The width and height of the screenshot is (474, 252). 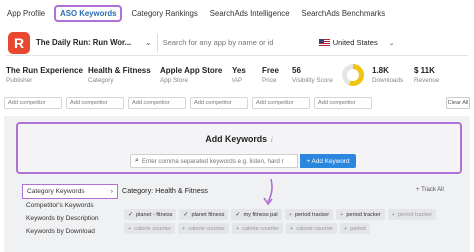 I want to click on sidebar-item-category-keywords: Category Keywords ›, so click(x=70, y=191).